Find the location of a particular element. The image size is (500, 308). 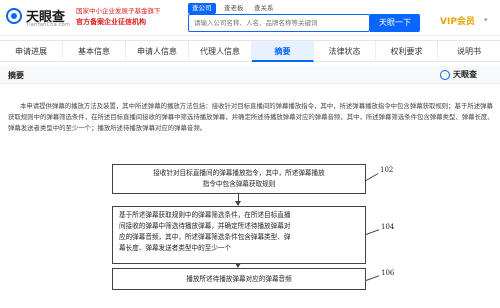

eye-watermark-icon is located at coordinates (445, 75).